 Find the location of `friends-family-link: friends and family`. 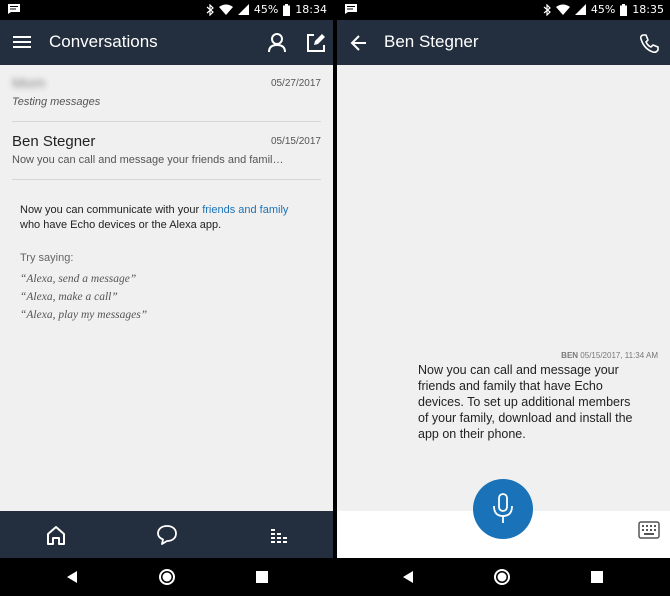

friends-family-link: friends and family is located at coordinates (245, 210).